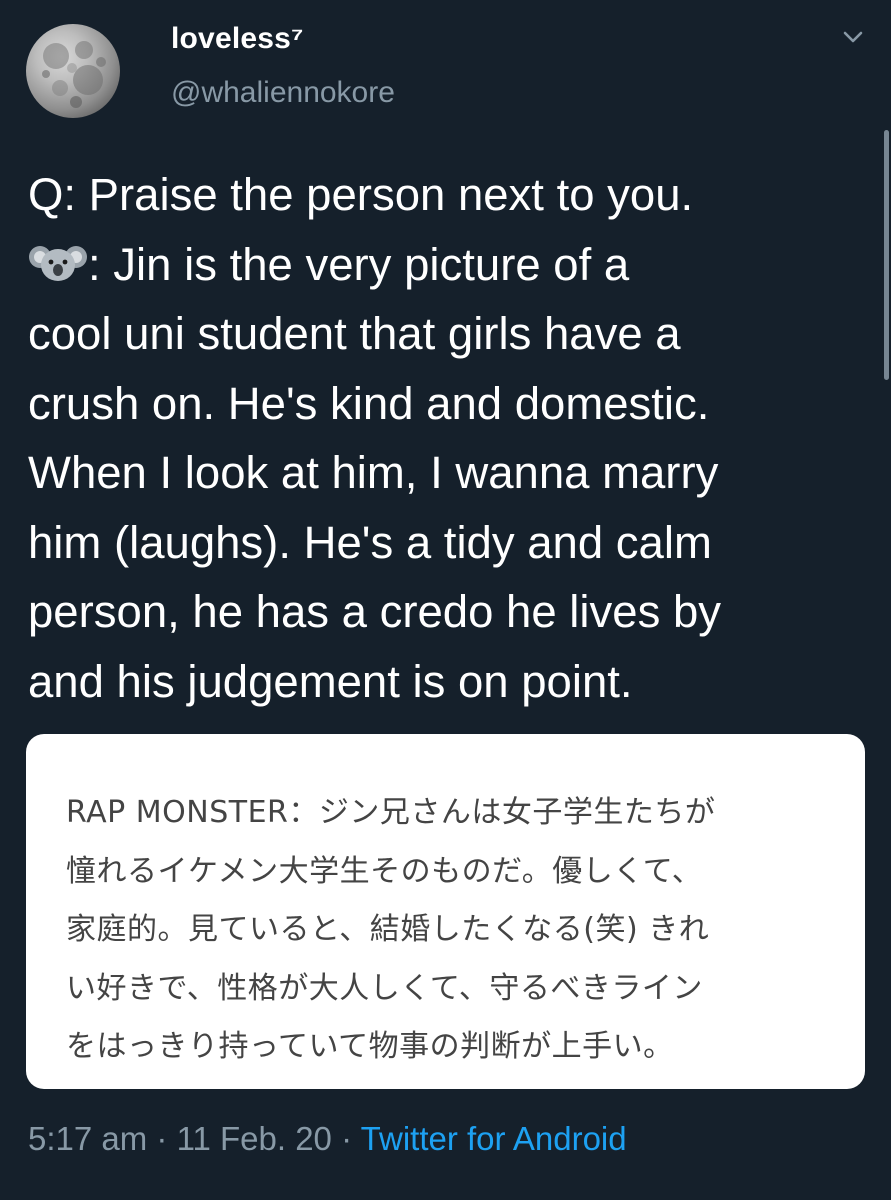 The image size is (891, 1200). I want to click on tweet-line: : Jin is the very picture of a, so click(450, 265).